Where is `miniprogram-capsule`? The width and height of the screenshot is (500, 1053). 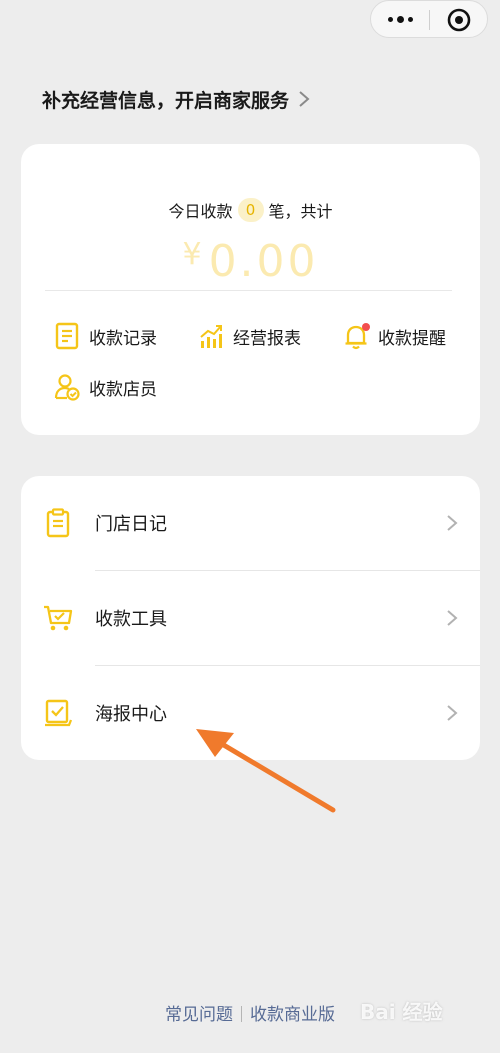 miniprogram-capsule is located at coordinates (429, 19).